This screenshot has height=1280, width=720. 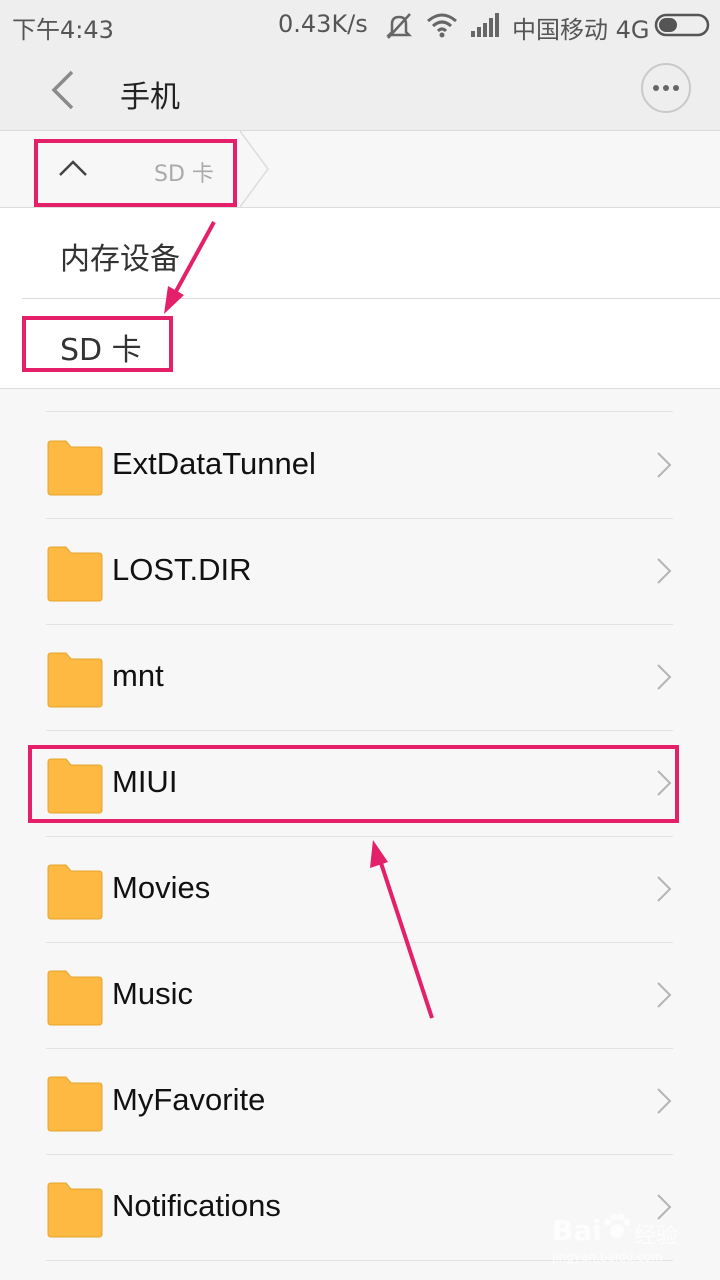 I want to click on battery-icon, so click(x=682, y=28).